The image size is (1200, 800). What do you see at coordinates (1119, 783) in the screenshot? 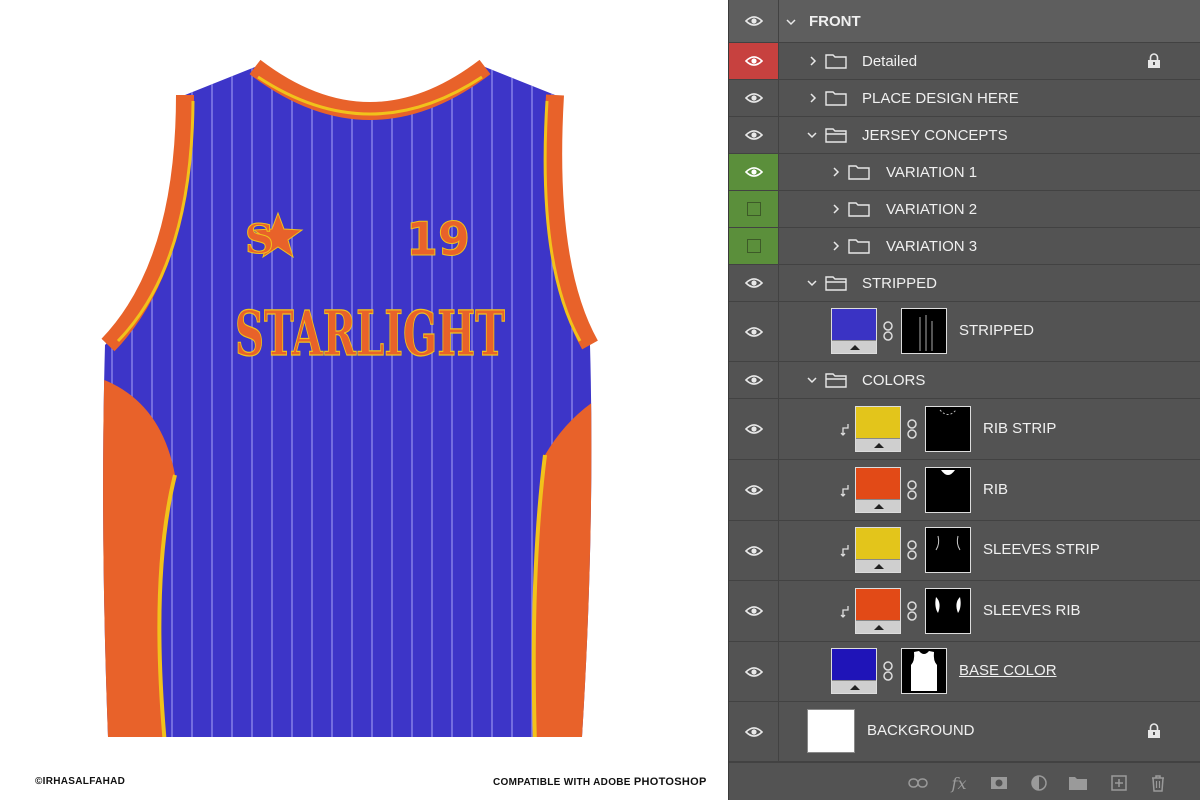
I see `new-layer-button` at bounding box center [1119, 783].